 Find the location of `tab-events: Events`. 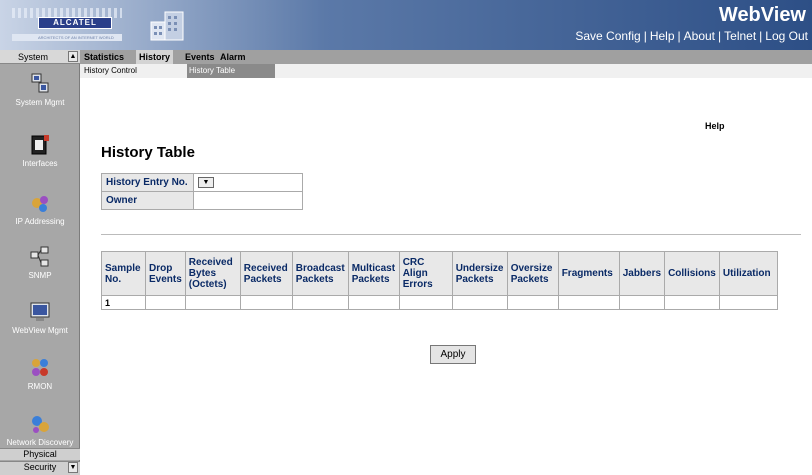

tab-events: Events is located at coordinates (200, 57).